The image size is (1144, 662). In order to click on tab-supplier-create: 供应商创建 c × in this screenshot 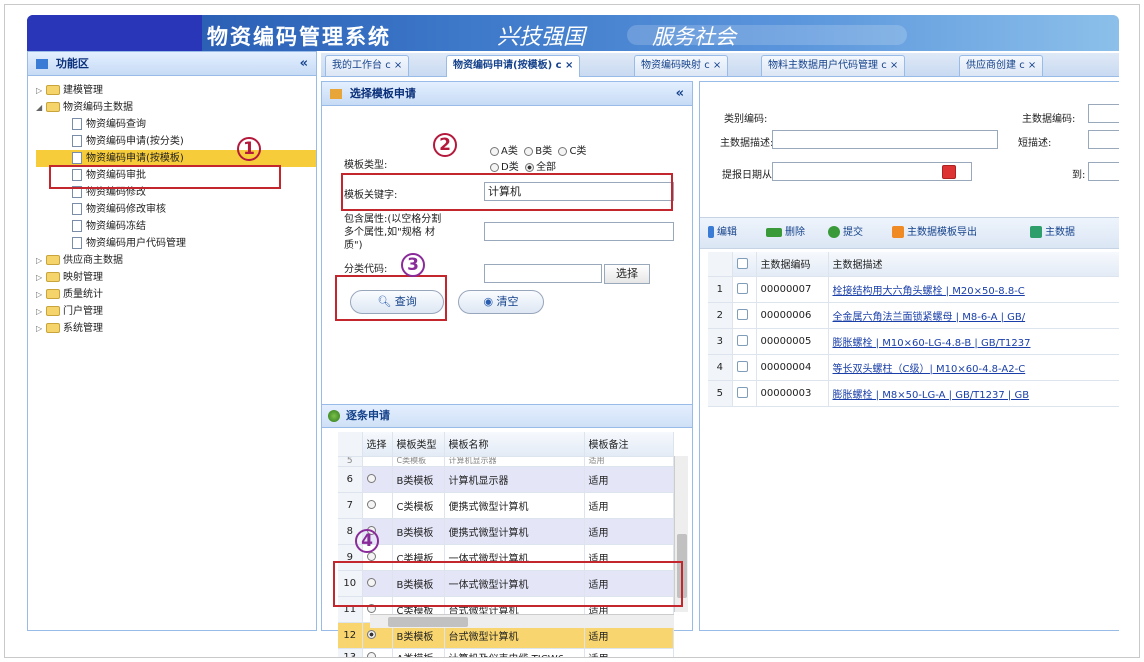, I will do `click(1001, 65)`.